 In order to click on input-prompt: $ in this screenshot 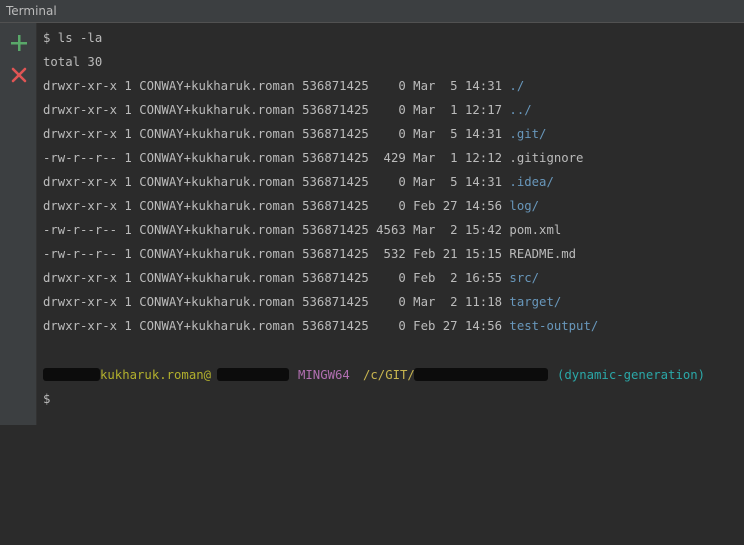, I will do `click(46, 399)`.